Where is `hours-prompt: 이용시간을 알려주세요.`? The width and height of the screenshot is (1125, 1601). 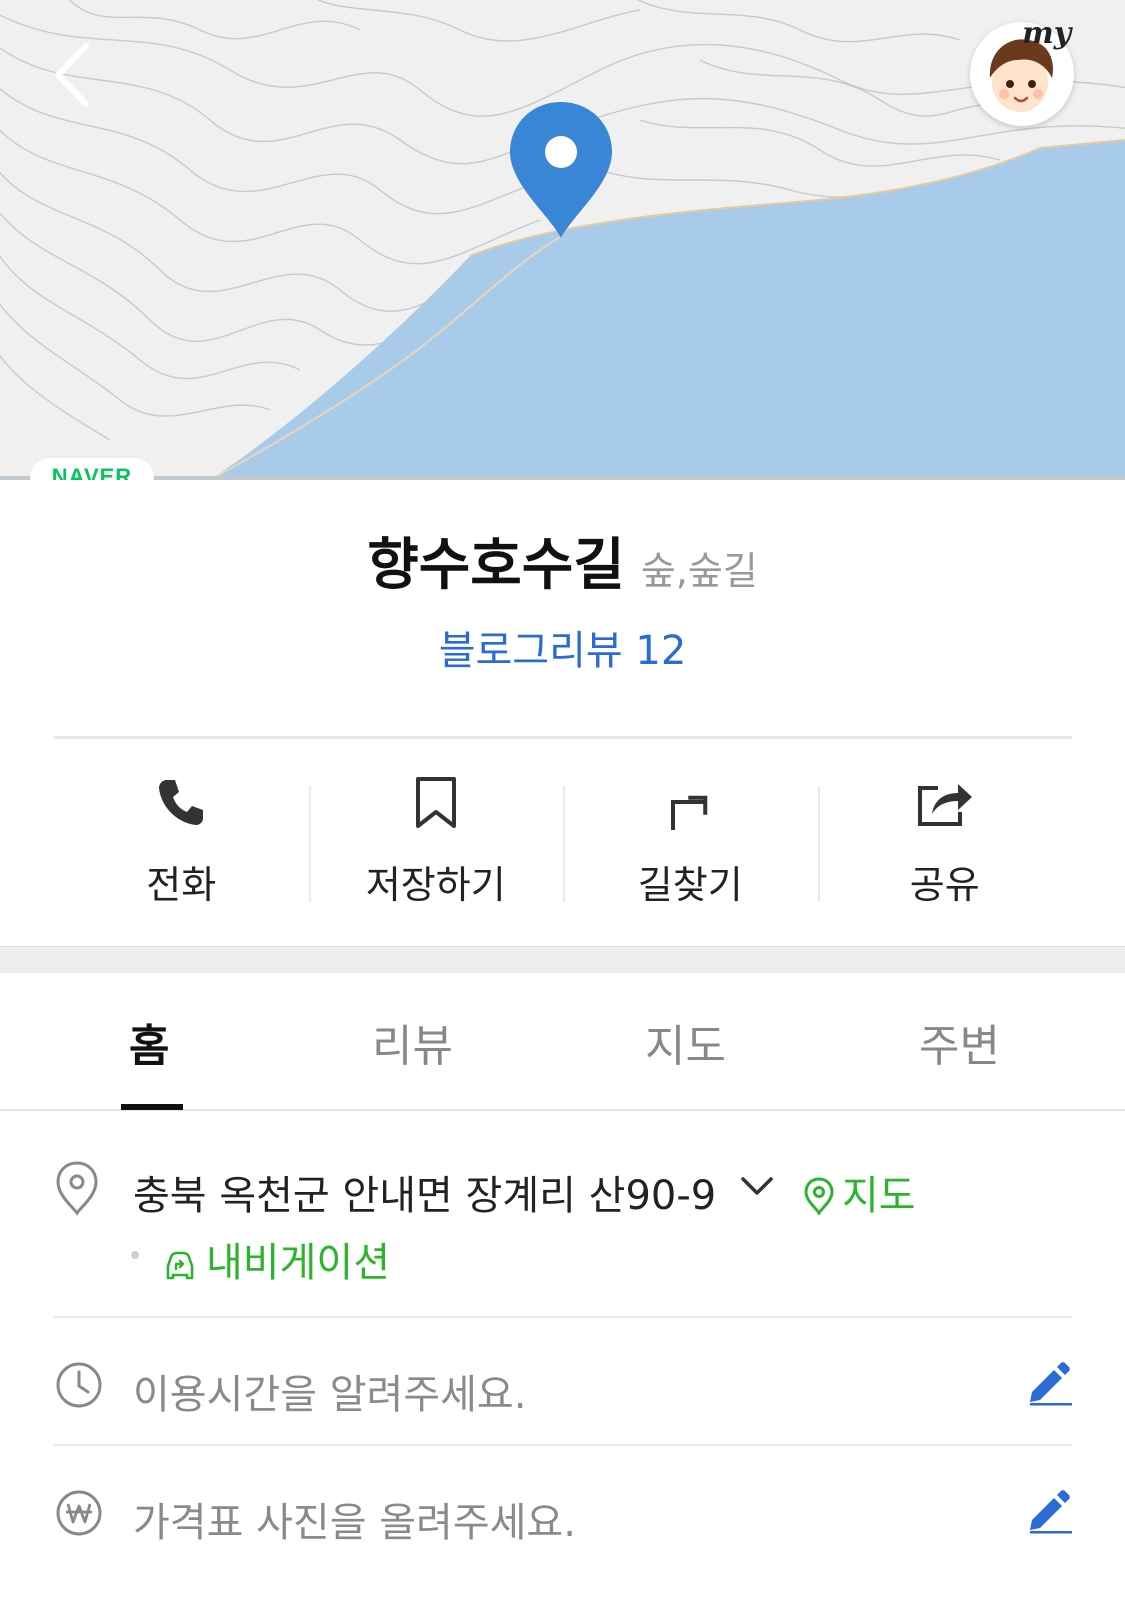 hours-prompt: 이용시간을 알려주세요. is located at coordinates (330, 1395).